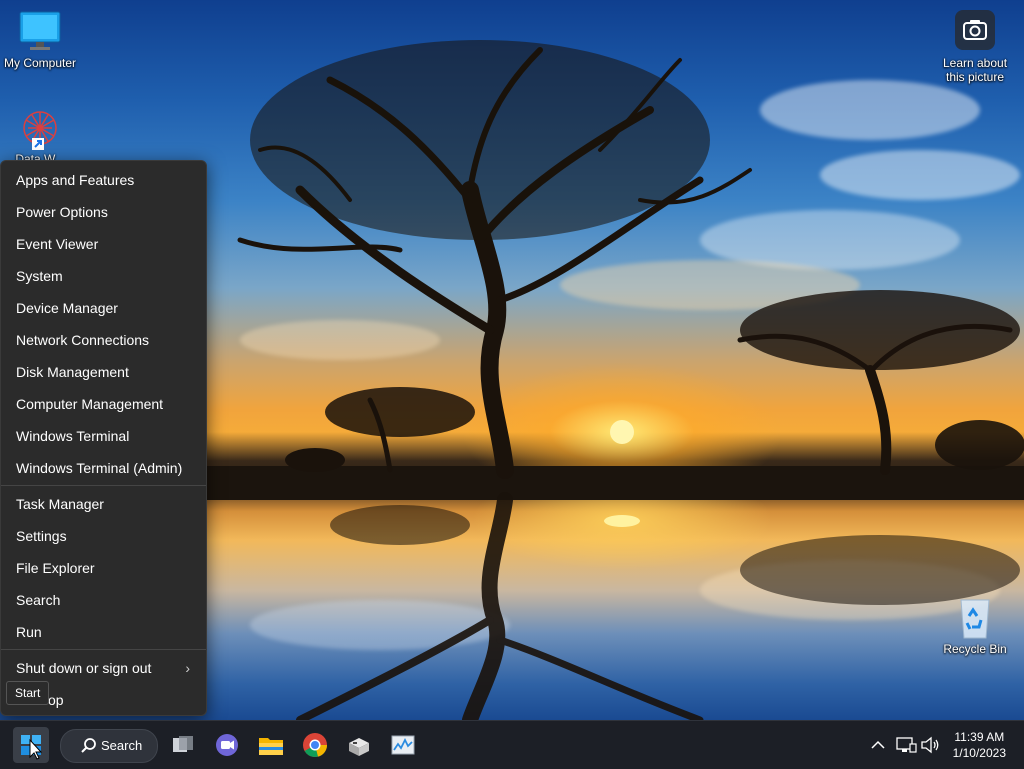  I want to click on menu-item-label: Search, so click(38, 600).